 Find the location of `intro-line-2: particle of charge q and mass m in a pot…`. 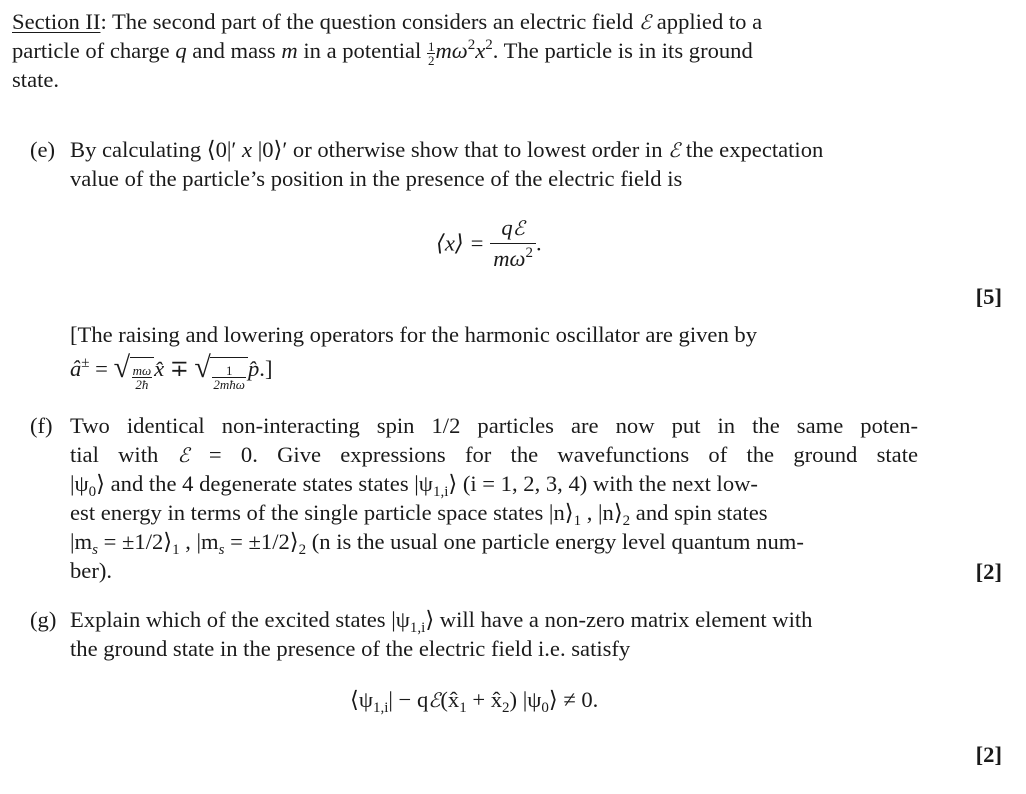

intro-line-2: particle of charge q and mass m in a pot… is located at coordinates (382, 52).